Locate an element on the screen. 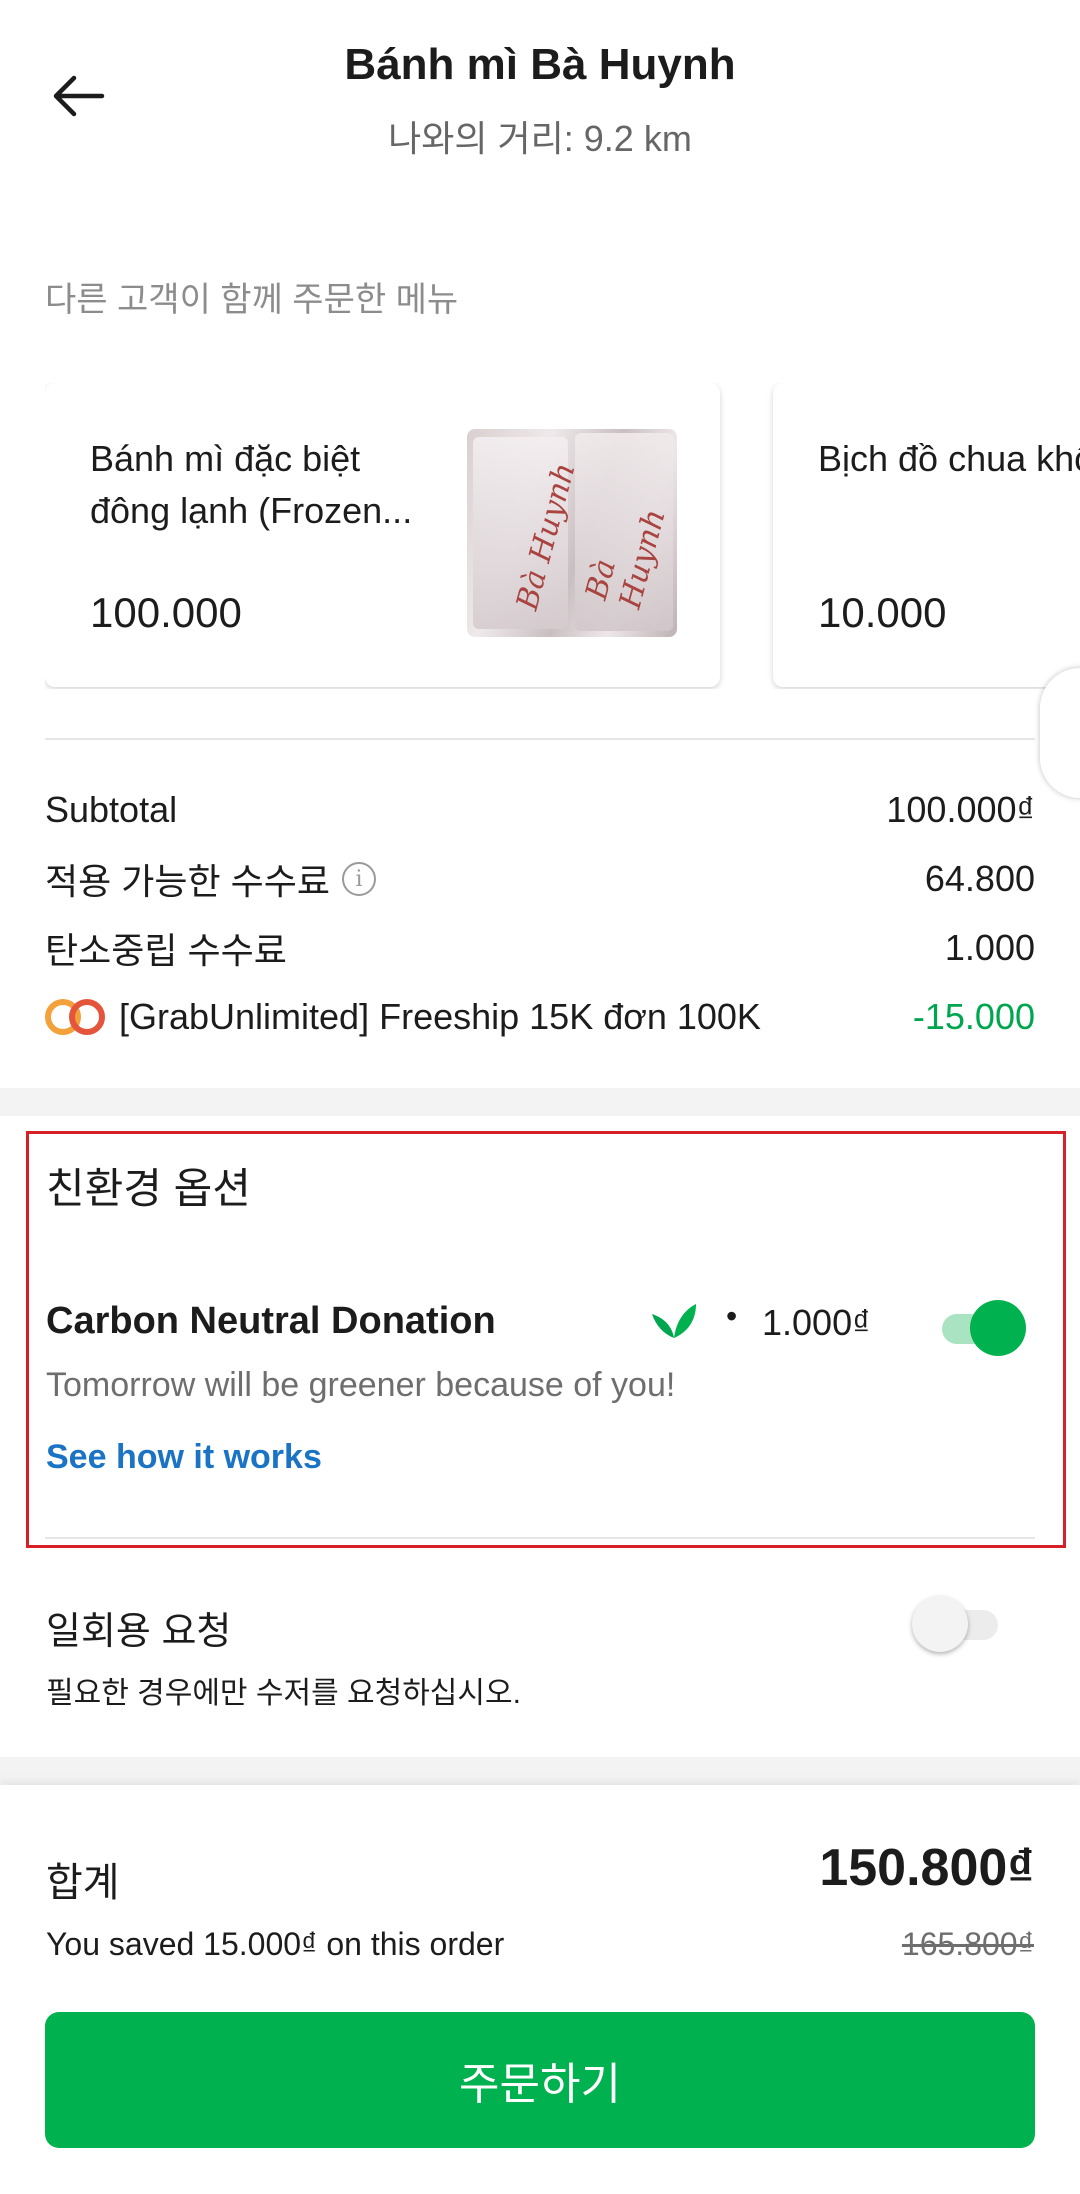  service-fee-row: 적용 가능한 수수료 i 64.800 is located at coordinates (540, 879).